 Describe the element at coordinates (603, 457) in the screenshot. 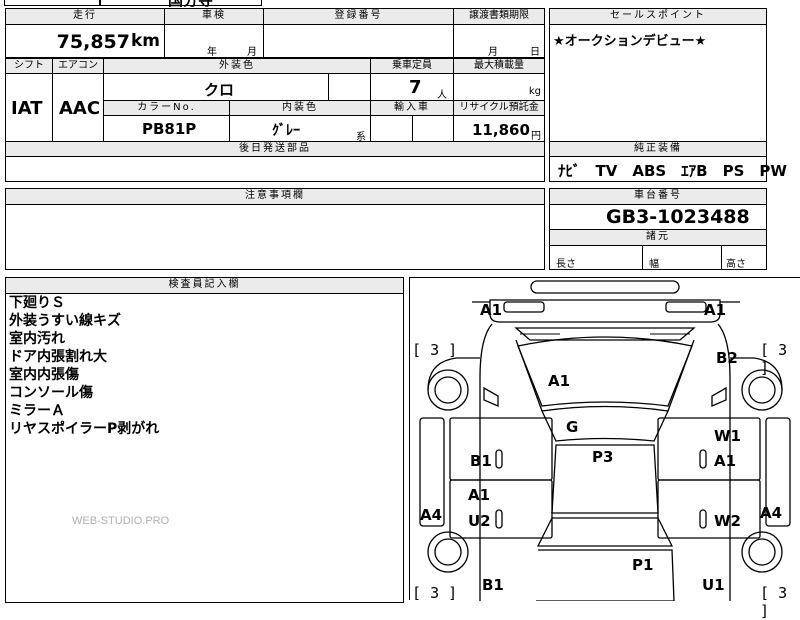

I see `mark-roof: P3` at that location.